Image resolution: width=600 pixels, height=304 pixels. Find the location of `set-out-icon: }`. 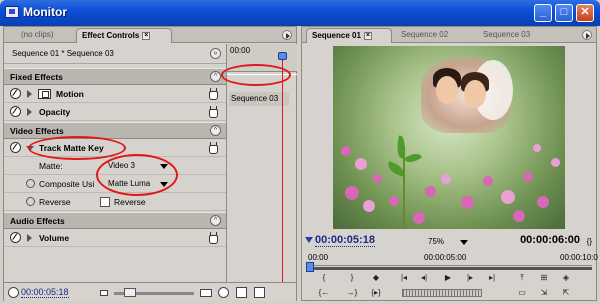

set-out-icon: } is located at coordinates (352, 278).